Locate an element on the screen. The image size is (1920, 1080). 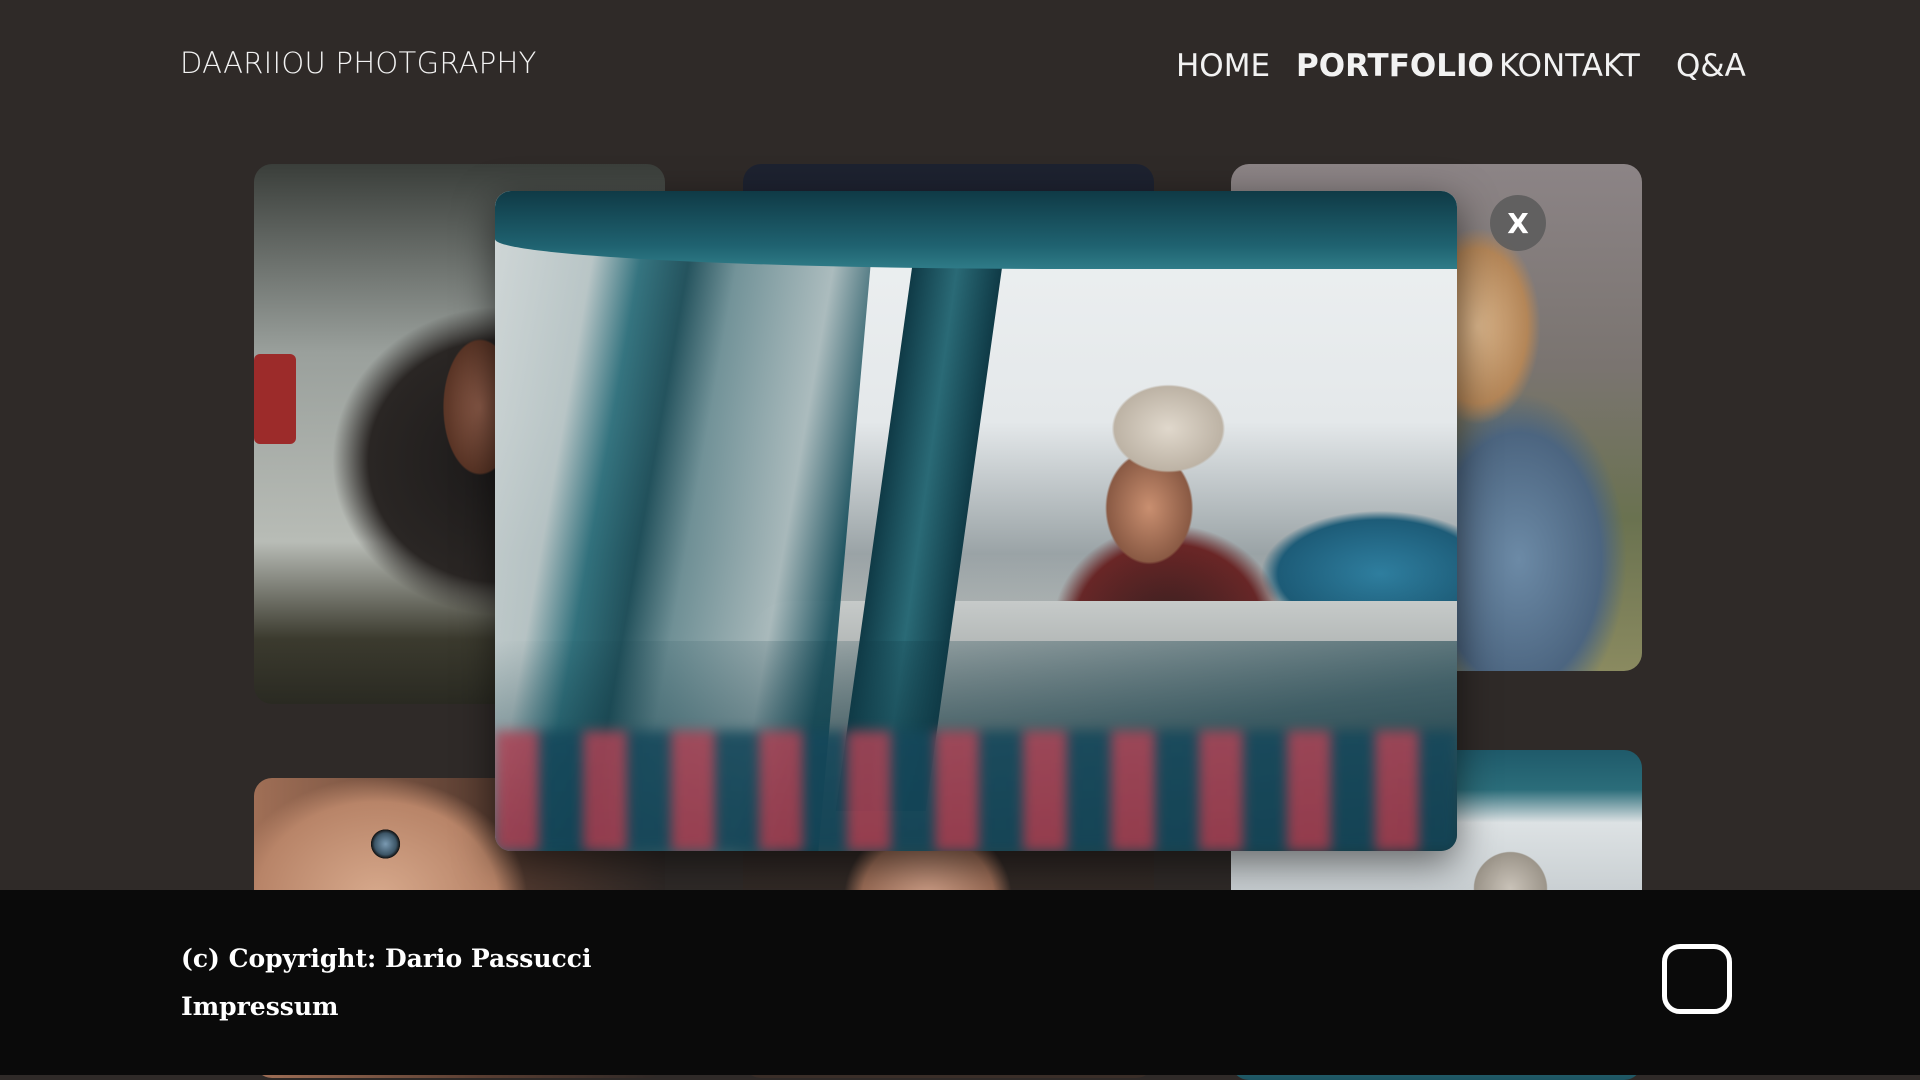
van-roof is located at coordinates (976, 230).